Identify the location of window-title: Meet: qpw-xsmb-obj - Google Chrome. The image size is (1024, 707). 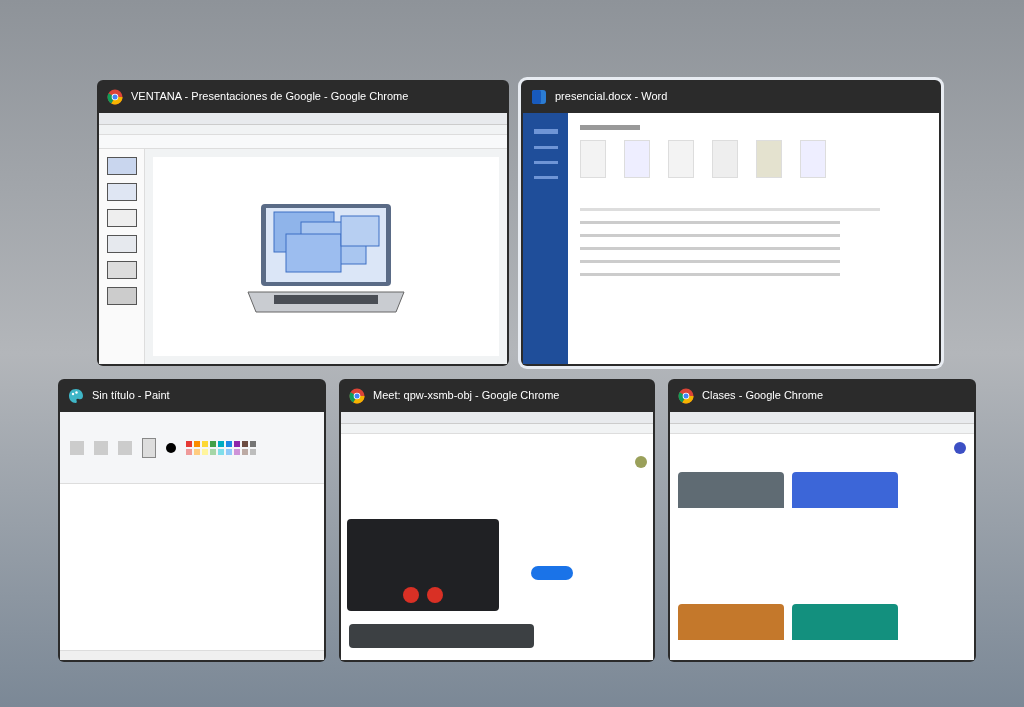
(466, 396).